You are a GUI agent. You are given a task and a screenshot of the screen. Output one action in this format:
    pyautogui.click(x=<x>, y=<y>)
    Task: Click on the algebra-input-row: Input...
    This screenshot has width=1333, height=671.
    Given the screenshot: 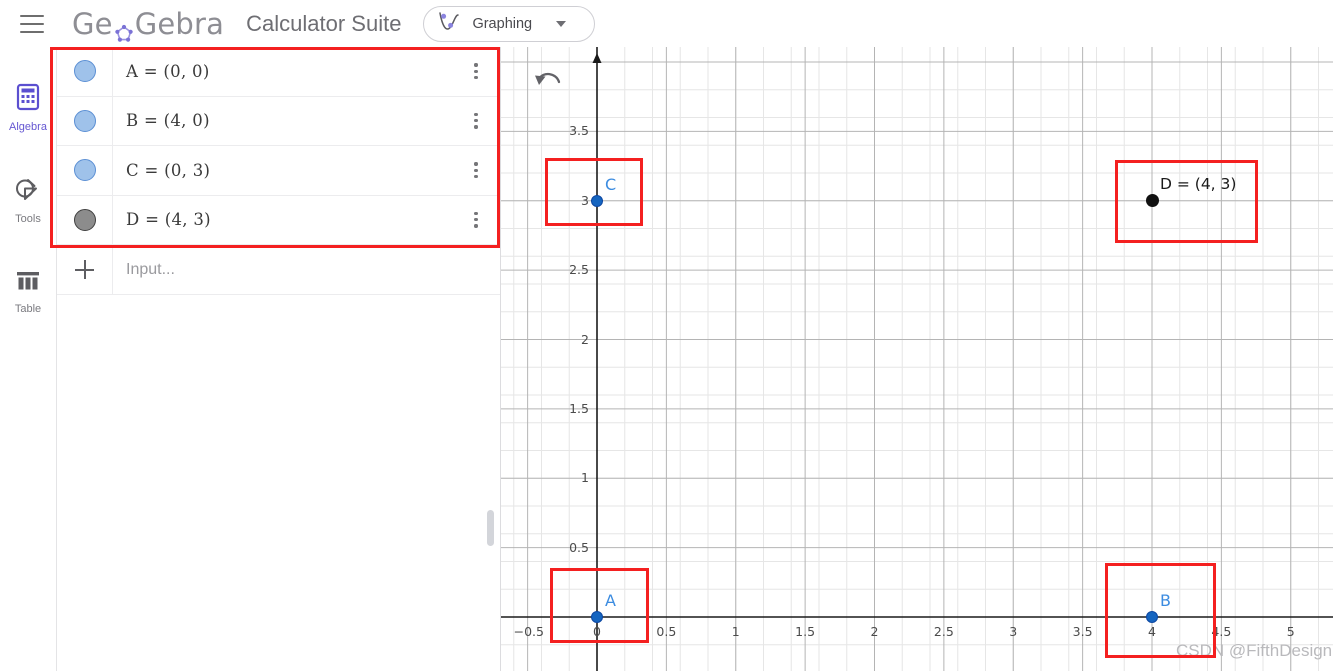 What is the action you would take?
    pyautogui.click(x=278, y=270)
    